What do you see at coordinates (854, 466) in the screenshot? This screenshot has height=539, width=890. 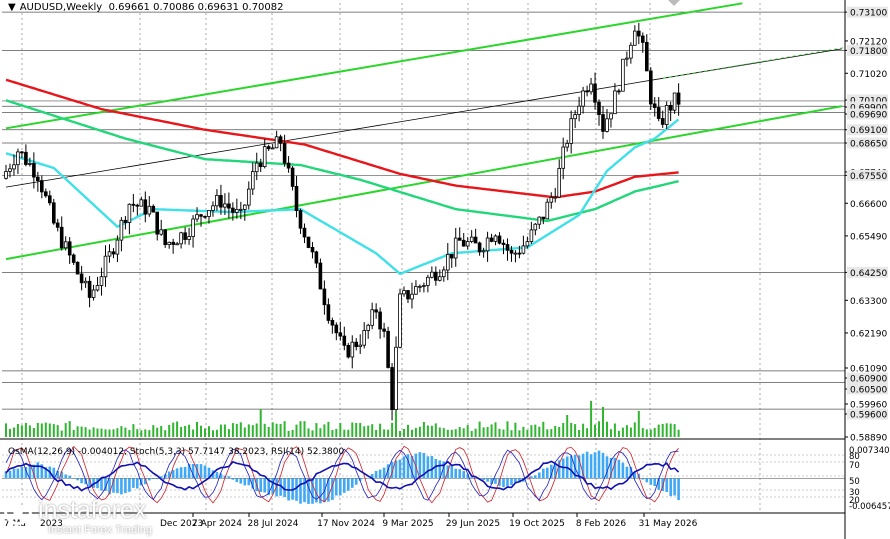 I see `indicator-tick-label: 70` at bounding box center [854, 466].